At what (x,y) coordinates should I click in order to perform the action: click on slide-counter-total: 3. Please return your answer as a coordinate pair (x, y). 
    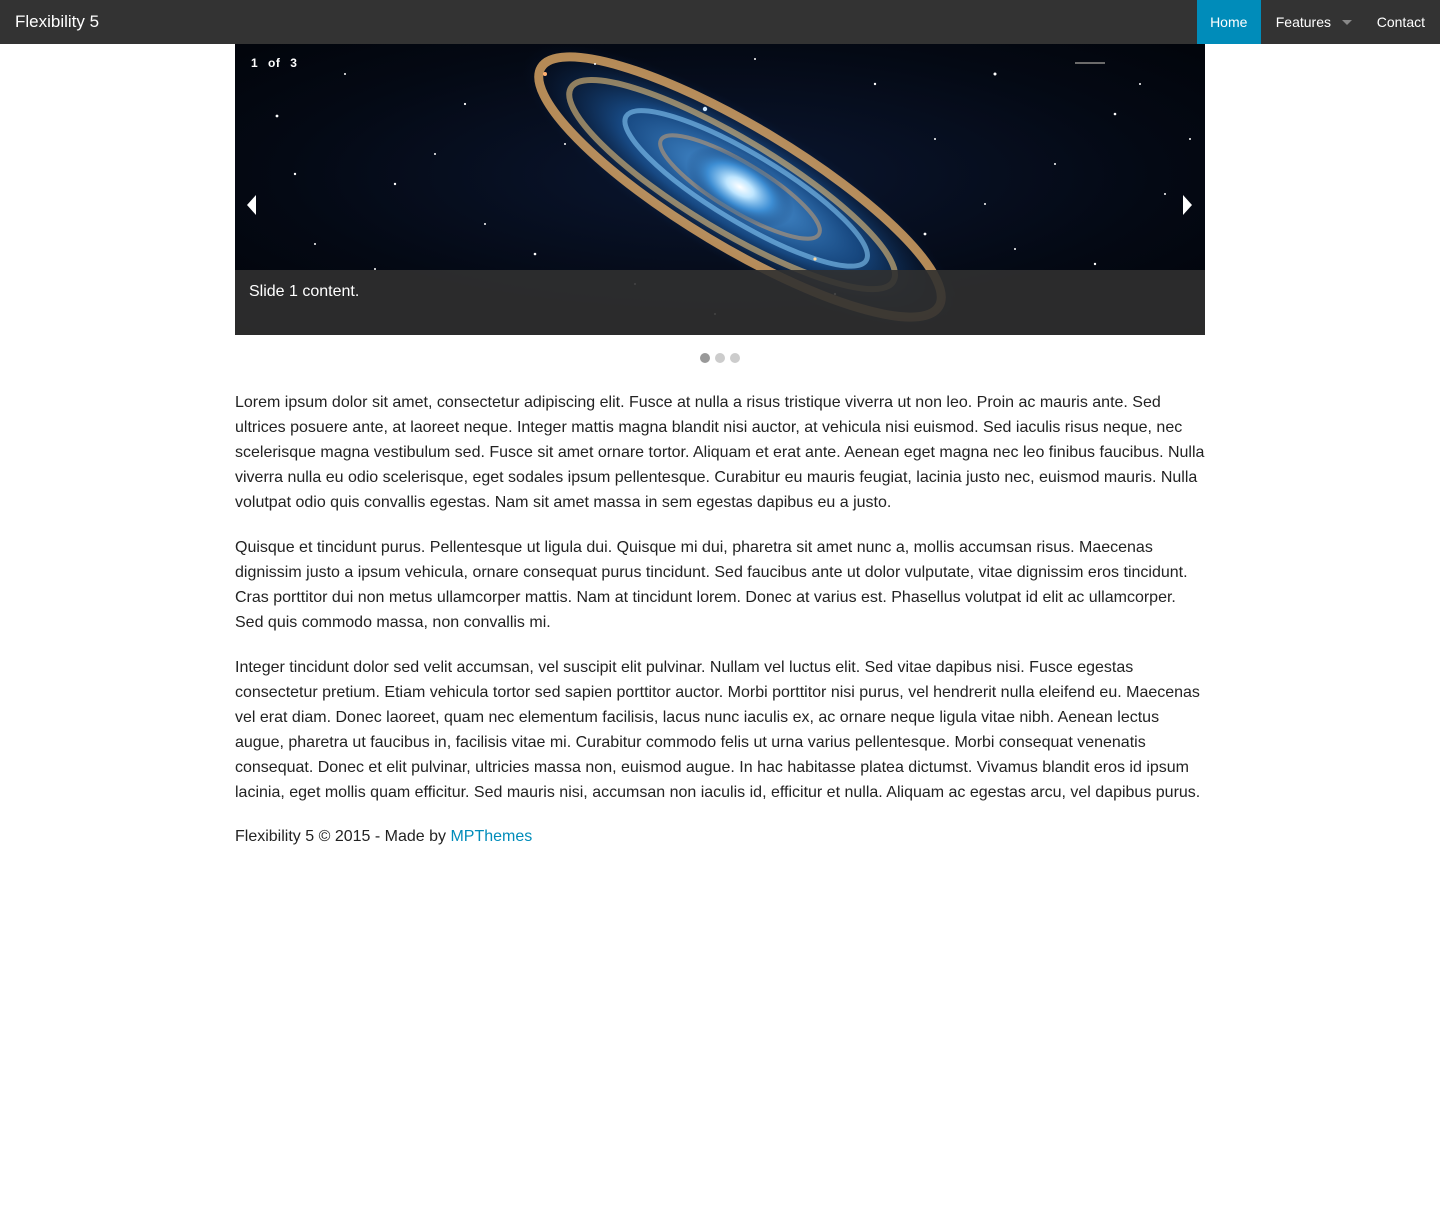
    Looking at the image, I should click on (294, 63).